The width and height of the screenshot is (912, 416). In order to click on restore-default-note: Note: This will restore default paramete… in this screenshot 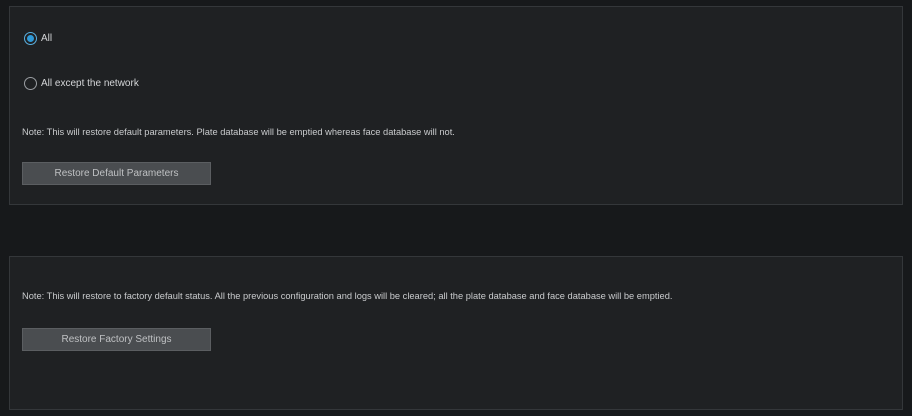, I will do `click(238, 132)`.